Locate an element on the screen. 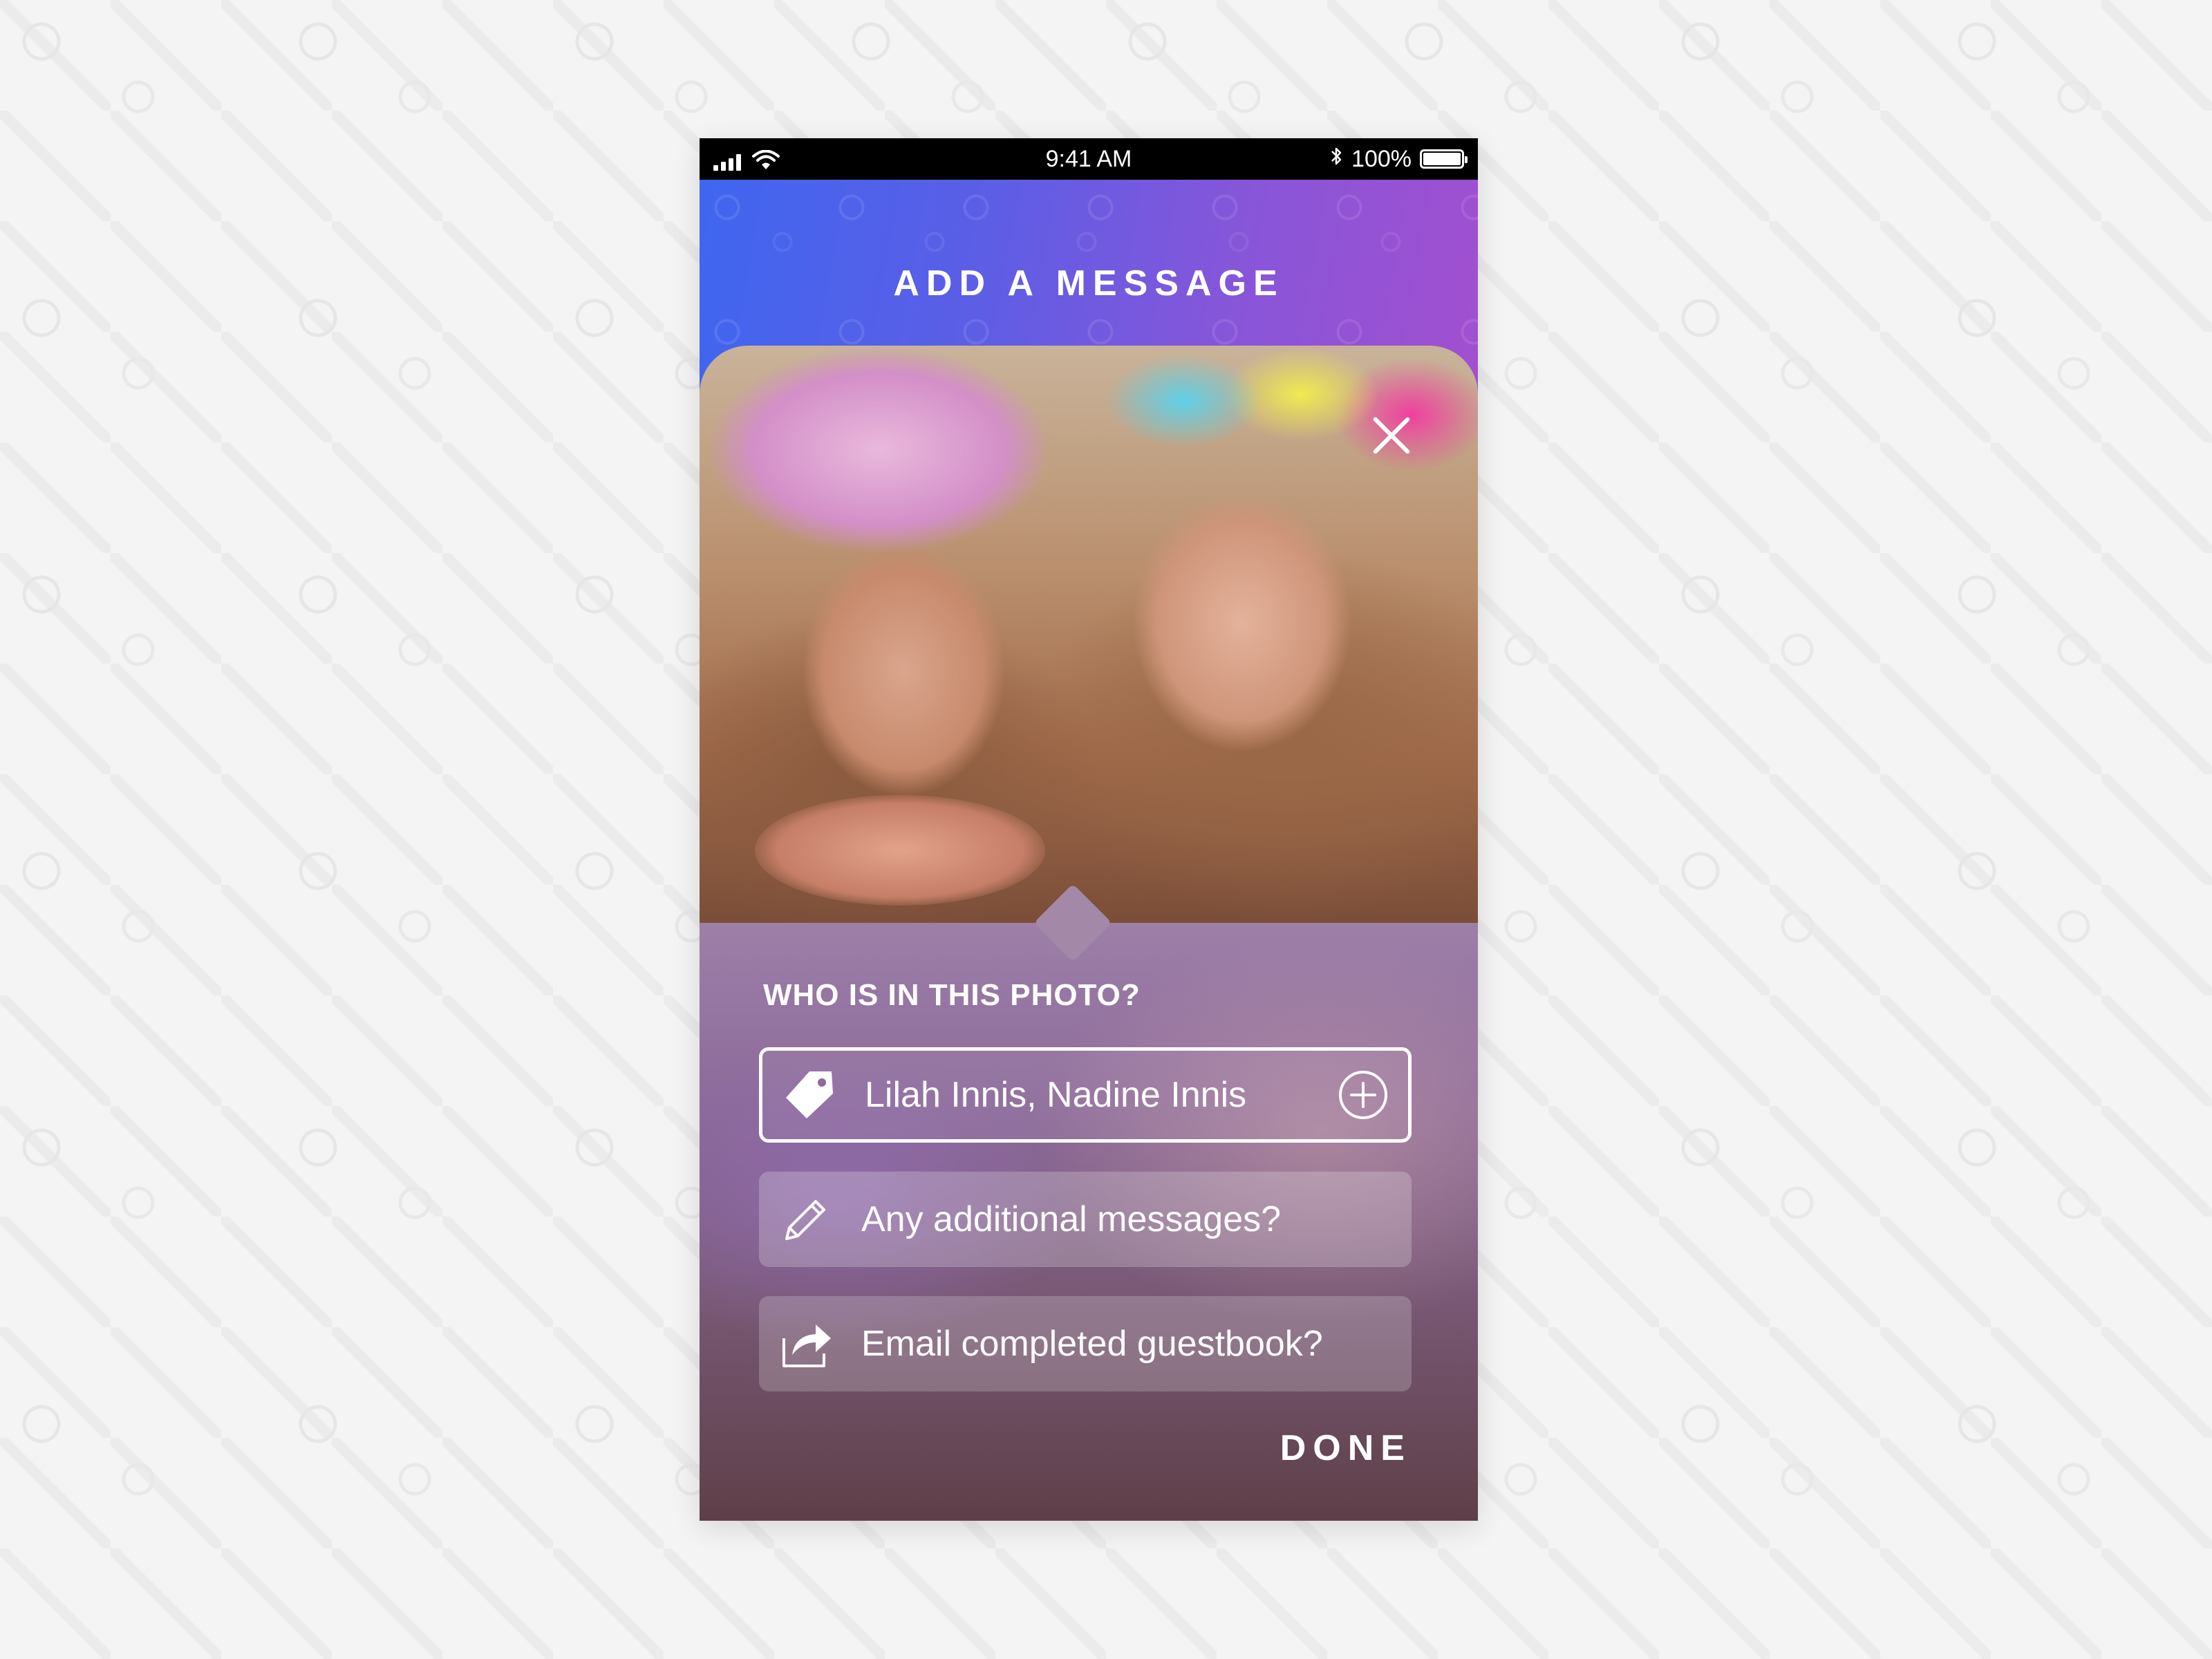 This screenshot has height=1659, width=2212. photo-detail is located at coordinates (900, 850).